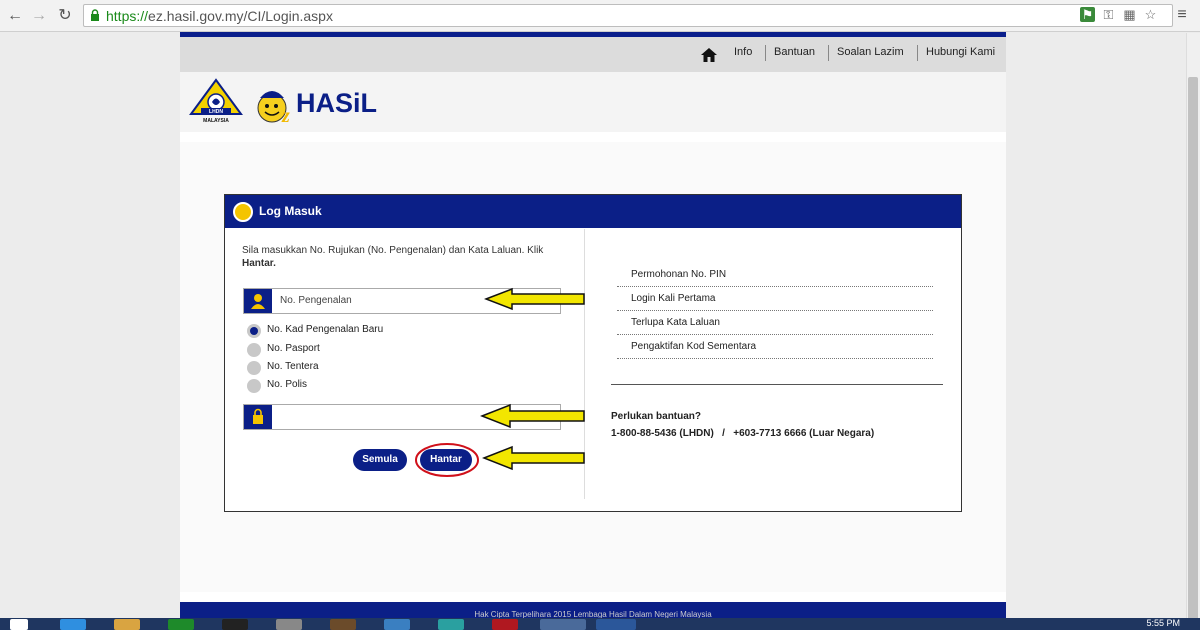 This screenshot has width=1200, height=630. I want to click on login-panel-header: Log Masuk, so click(593, 211).